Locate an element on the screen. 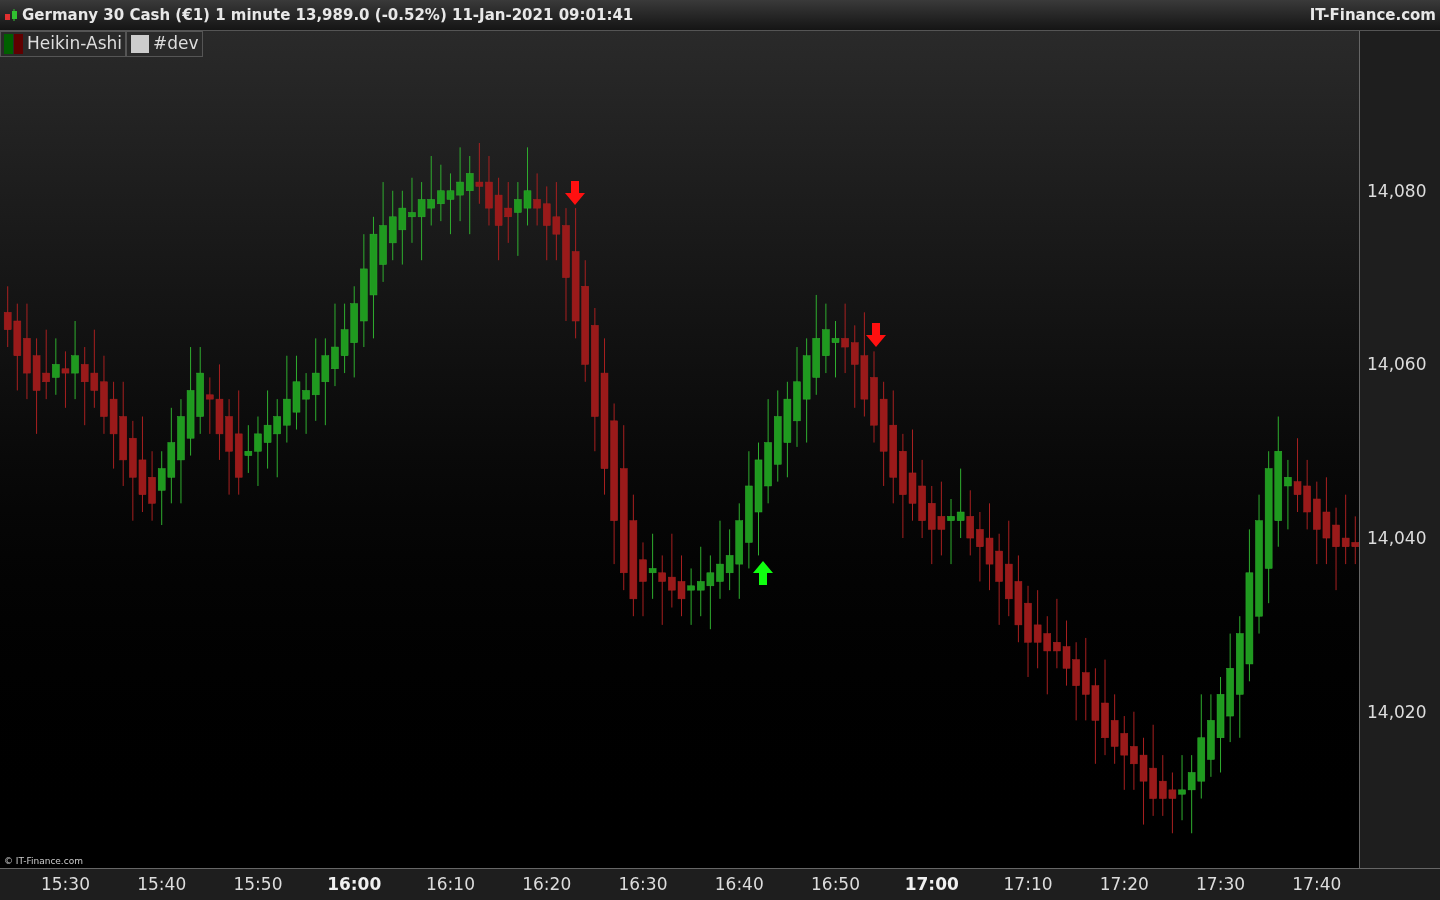  x-axis-label: 16:40 is located at coordinates (739, 884).